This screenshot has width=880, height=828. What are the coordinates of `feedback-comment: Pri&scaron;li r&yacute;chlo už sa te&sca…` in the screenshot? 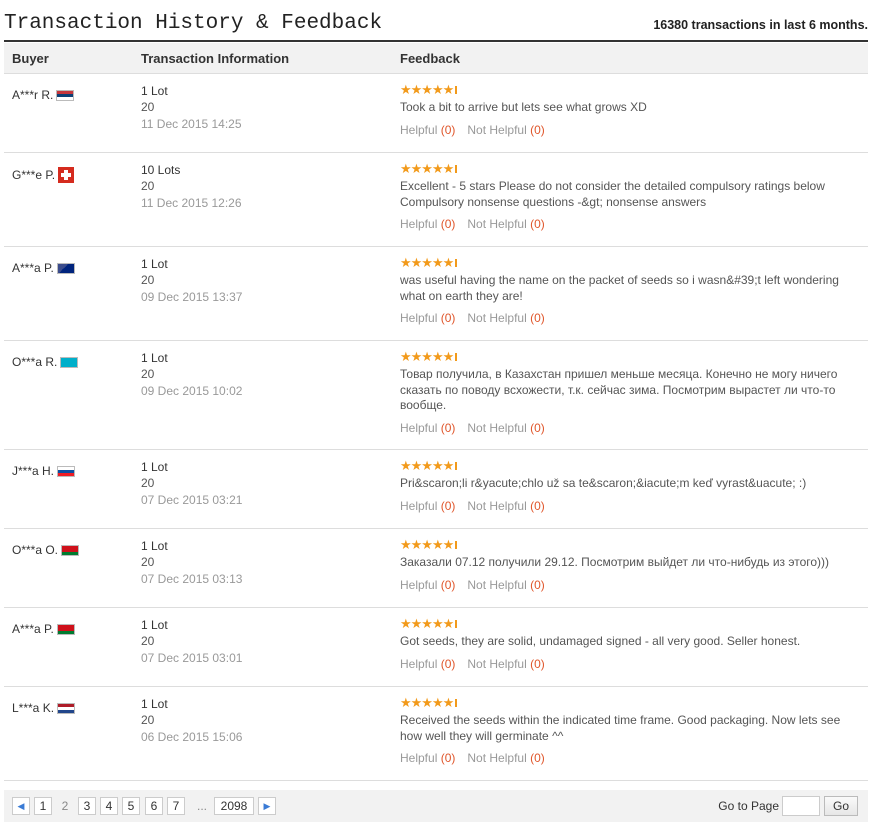 It's located at (603, 483).